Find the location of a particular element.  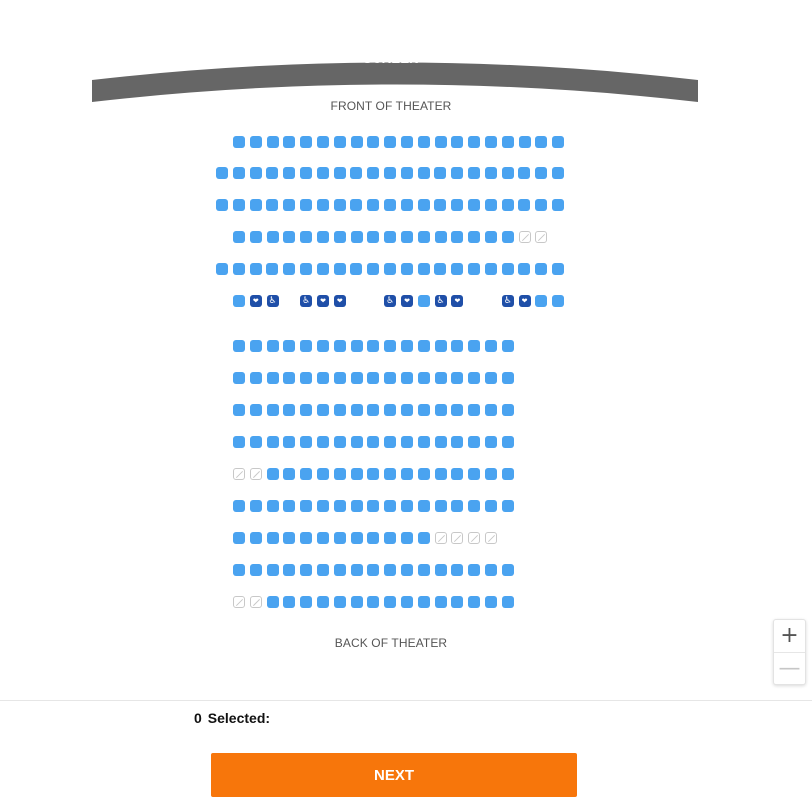

zoom-in-button: + is located at coordinates (789, 635).